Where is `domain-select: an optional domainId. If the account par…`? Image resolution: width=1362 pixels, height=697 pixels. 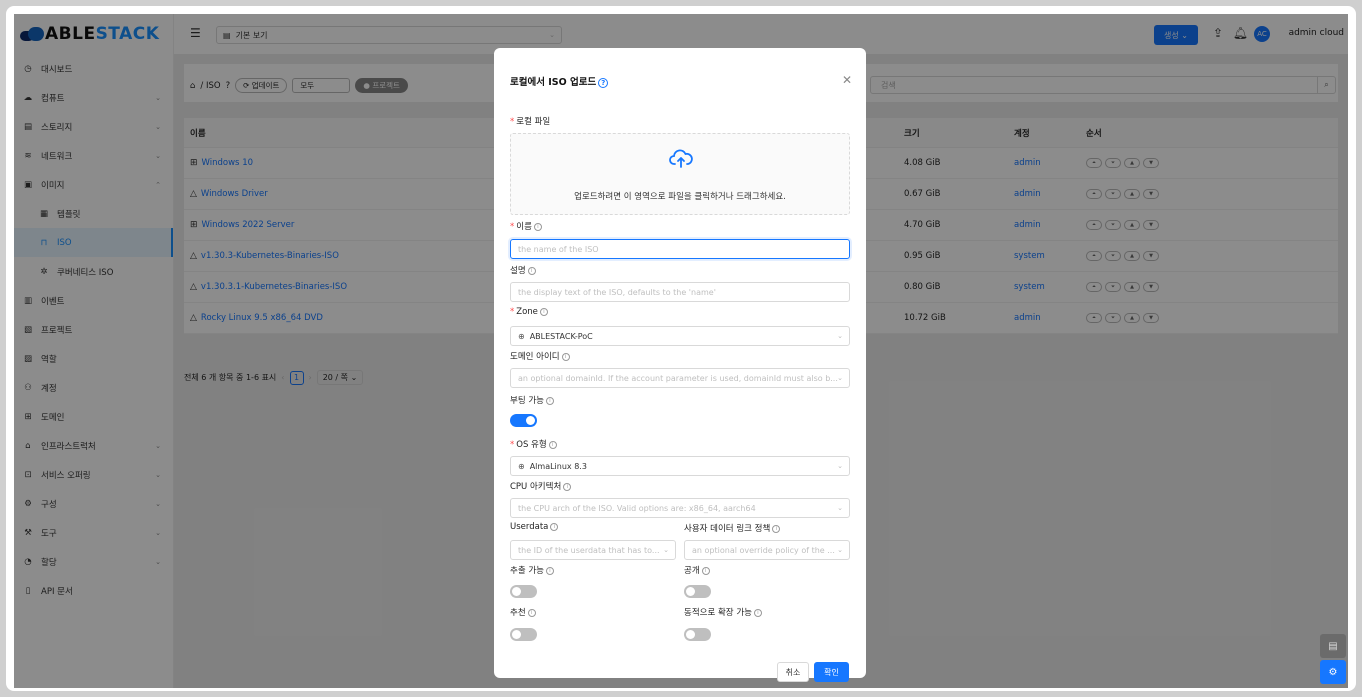
domain-select: an optional domainId. If the account par… is located at coordinates (680, 378).